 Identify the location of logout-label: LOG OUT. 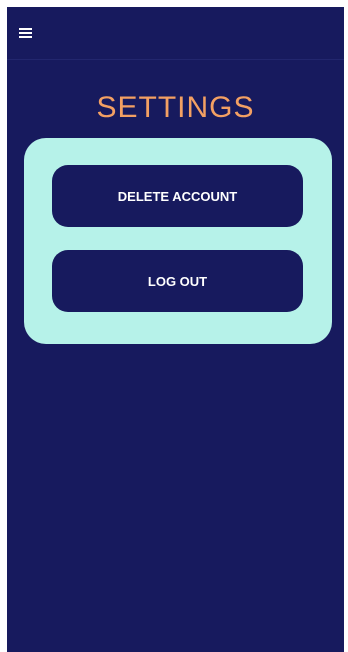
(177, 281).